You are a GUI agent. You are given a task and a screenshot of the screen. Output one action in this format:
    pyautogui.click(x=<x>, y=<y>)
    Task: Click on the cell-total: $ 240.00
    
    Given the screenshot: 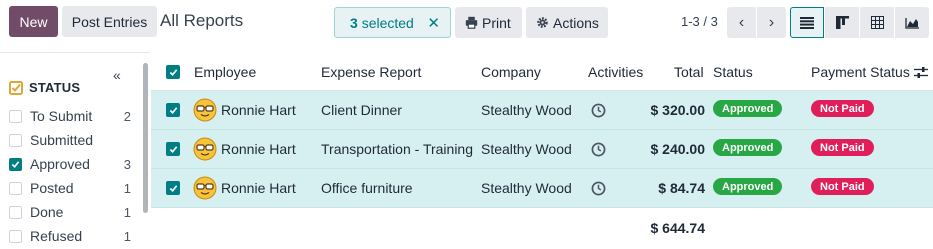 What is the action you would take?
    pyautogui.click(x=678, y=149)
    